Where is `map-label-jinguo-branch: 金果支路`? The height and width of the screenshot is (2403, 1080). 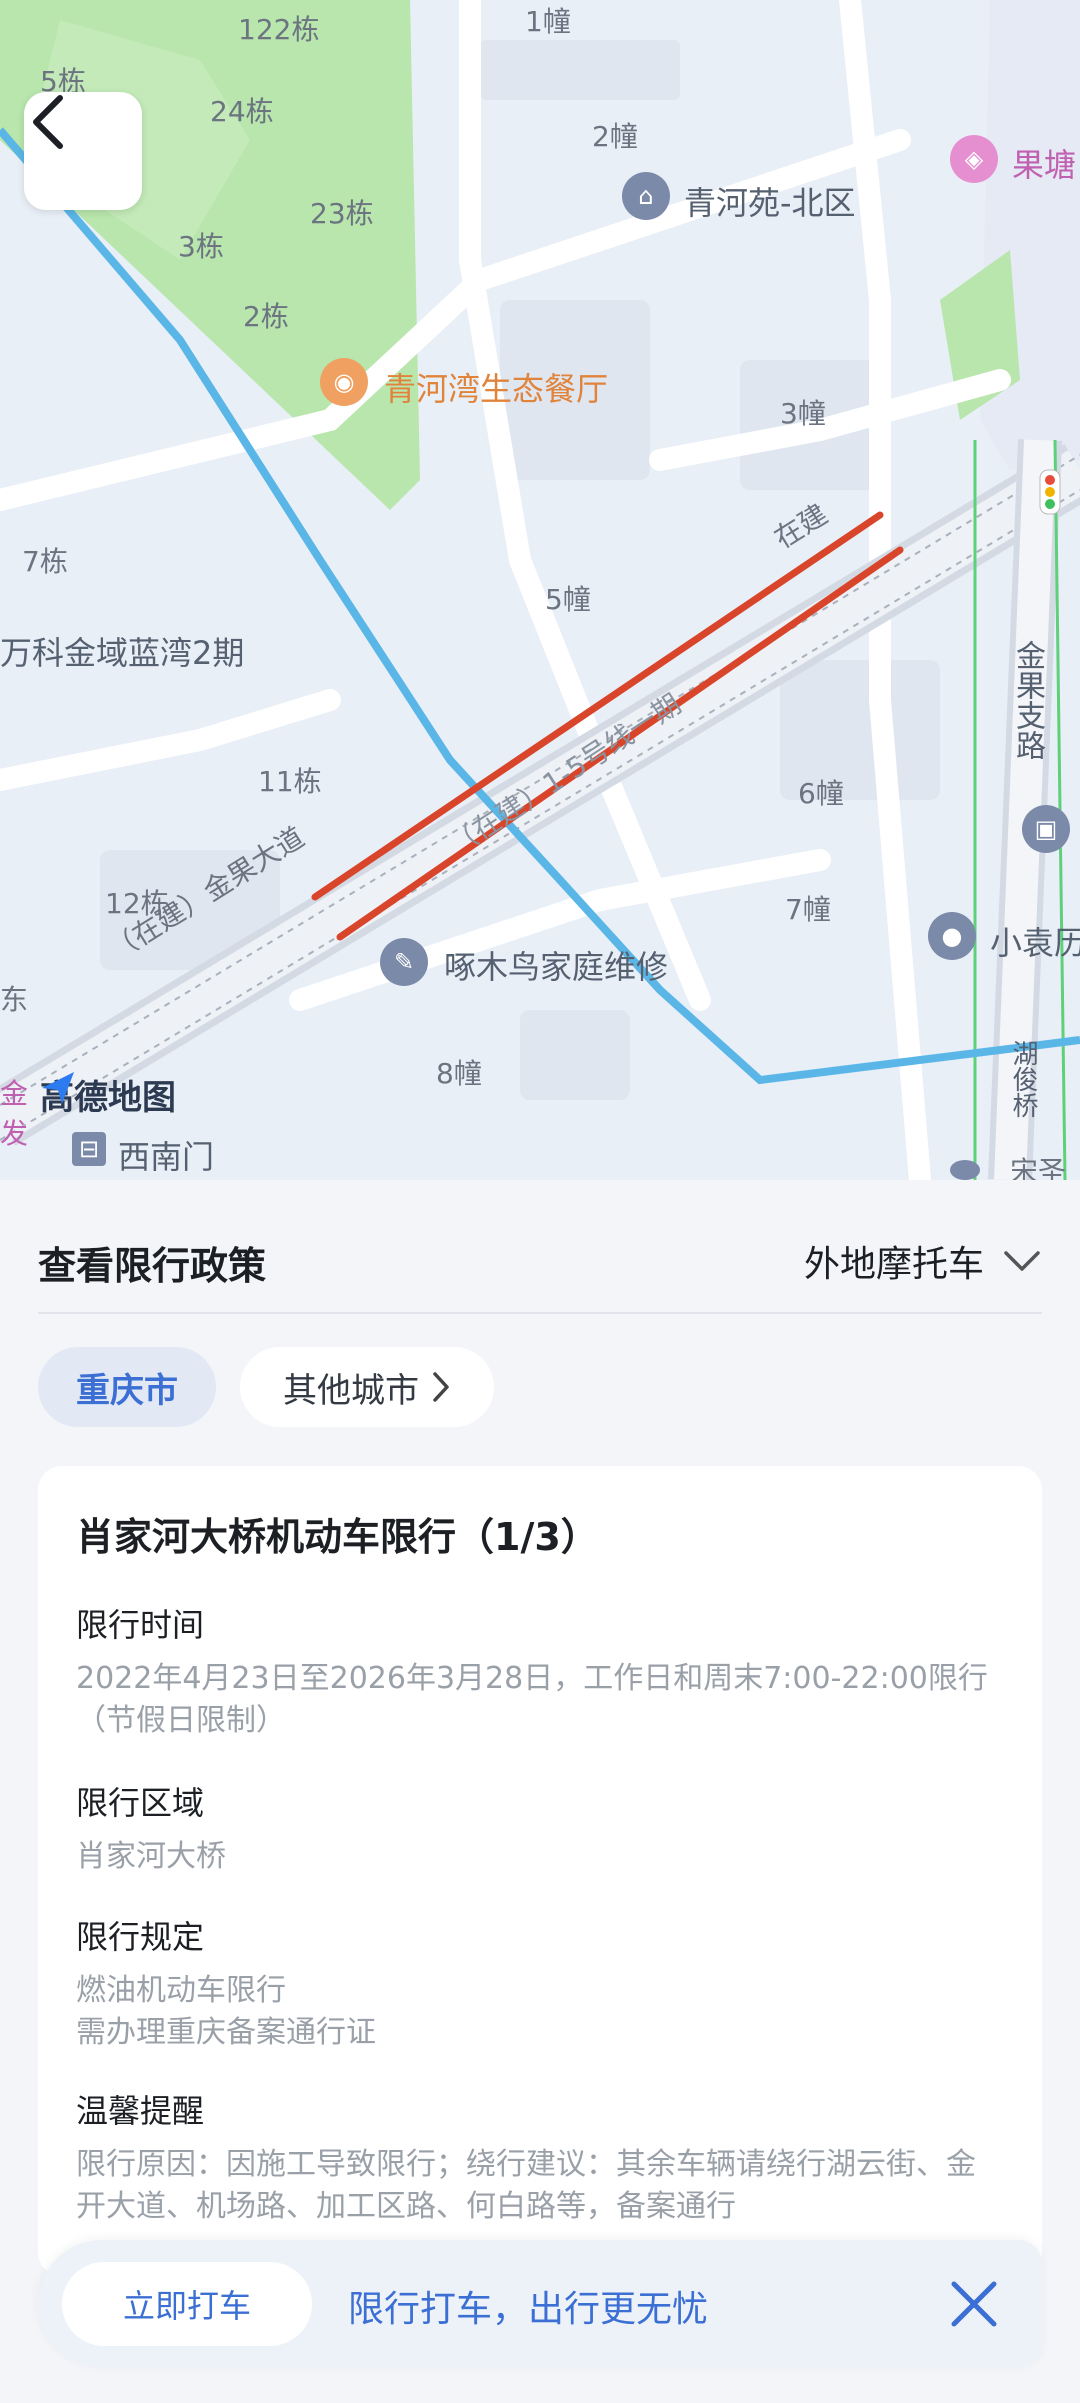
map-label-jinguo-branch: 金果支路 is located at coordinates (1027, 700).